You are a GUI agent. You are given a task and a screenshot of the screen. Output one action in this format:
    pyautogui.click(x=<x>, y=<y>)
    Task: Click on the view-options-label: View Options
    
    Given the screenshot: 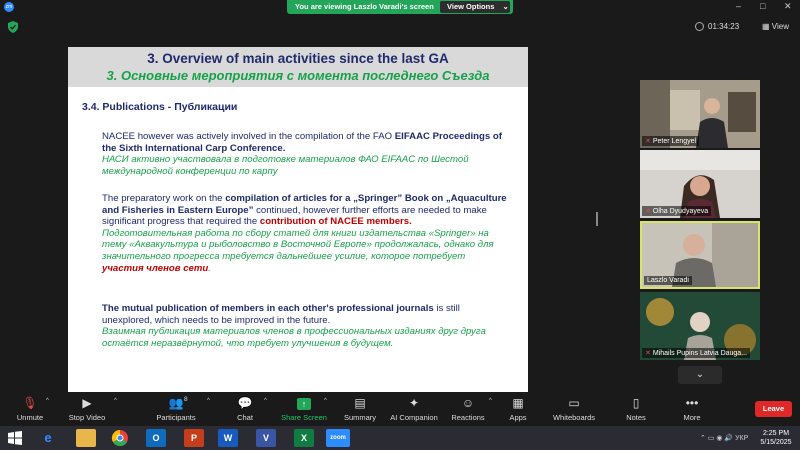 What is the action you would take?
    pyautogui.click(x=471, y=6)
    